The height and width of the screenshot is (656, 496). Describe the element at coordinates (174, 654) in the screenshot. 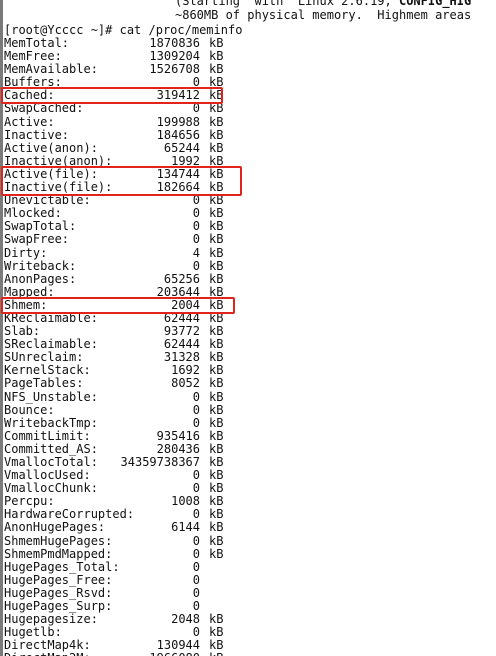

I see `meminfo-value: 1966080` at that location.